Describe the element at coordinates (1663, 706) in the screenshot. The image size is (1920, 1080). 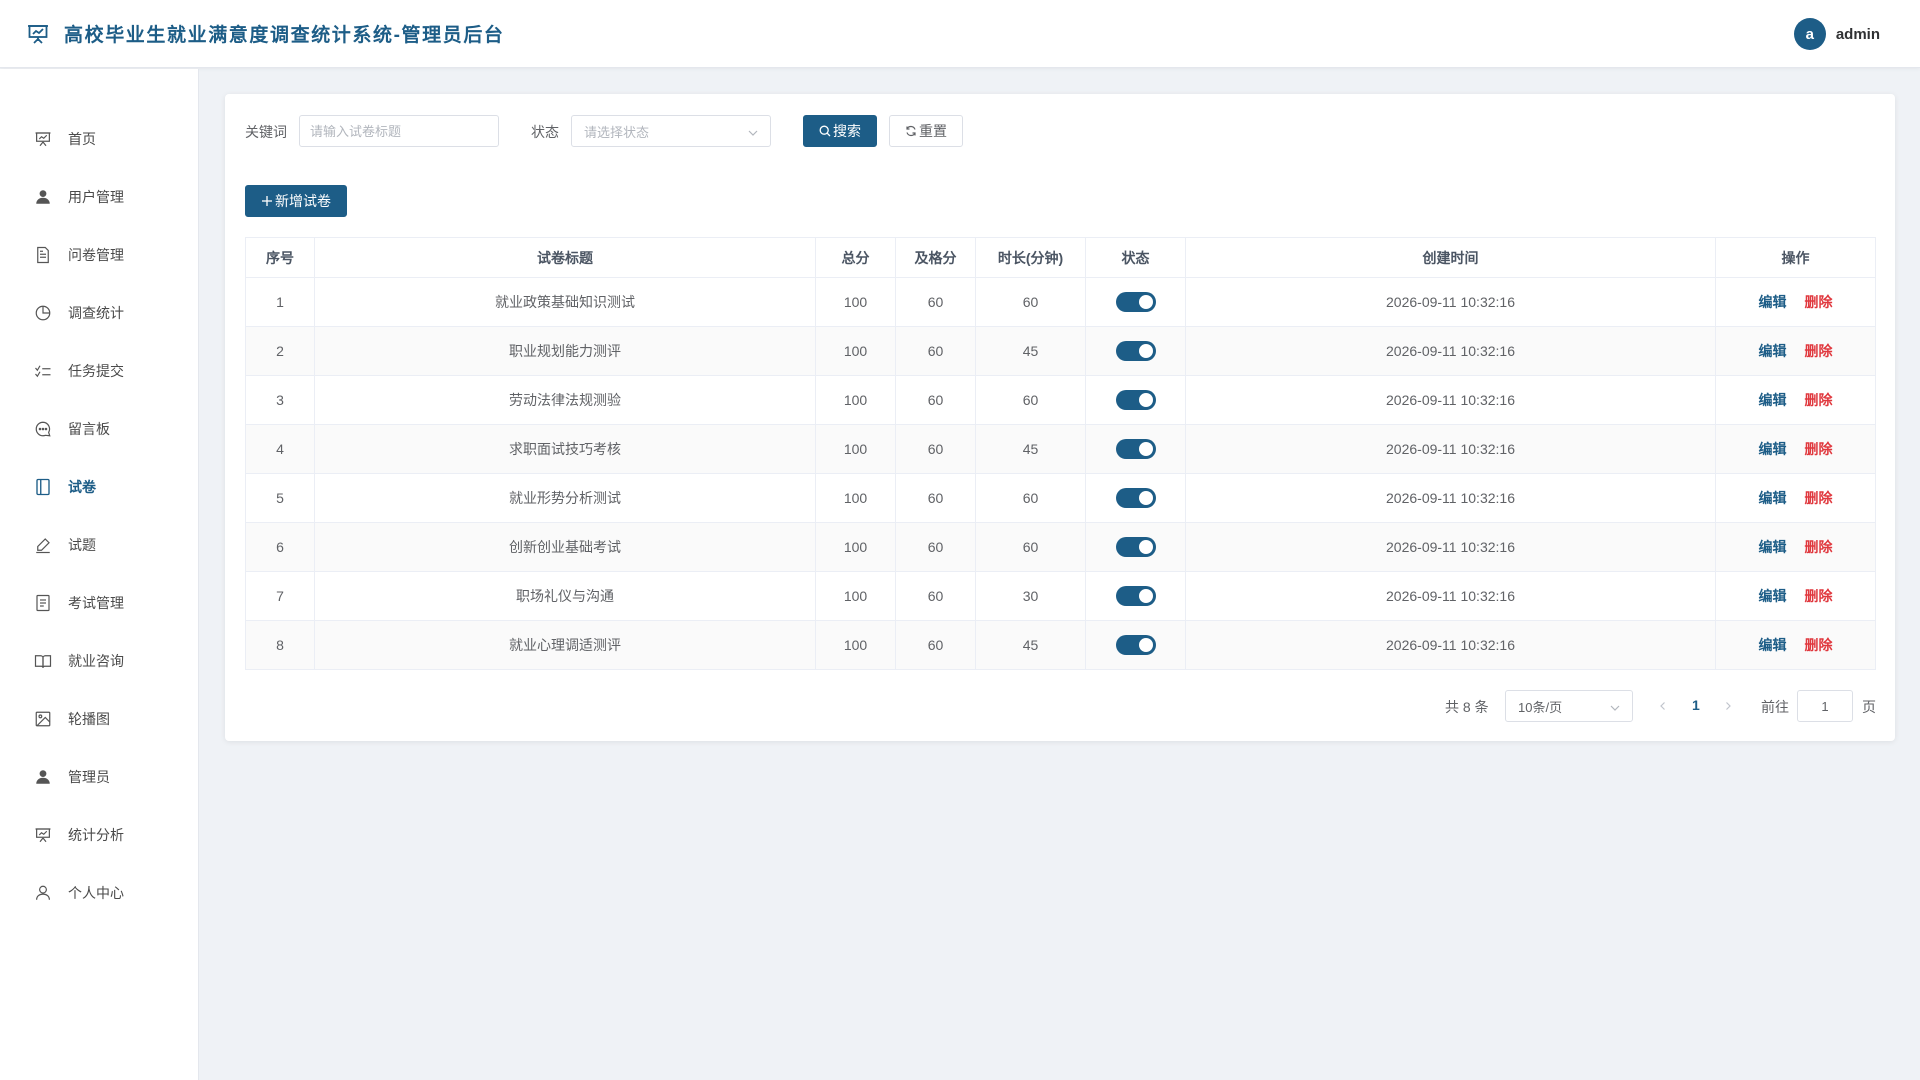
I see `prev-page-button` at that location.